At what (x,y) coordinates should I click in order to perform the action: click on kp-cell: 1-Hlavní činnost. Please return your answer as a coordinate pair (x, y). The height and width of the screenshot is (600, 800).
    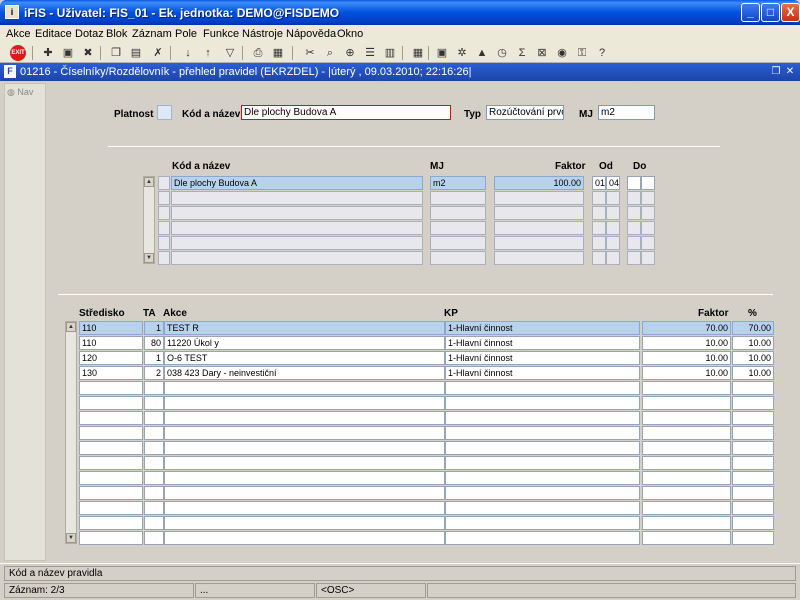
    Looking at the image, I should click on (542, 358).